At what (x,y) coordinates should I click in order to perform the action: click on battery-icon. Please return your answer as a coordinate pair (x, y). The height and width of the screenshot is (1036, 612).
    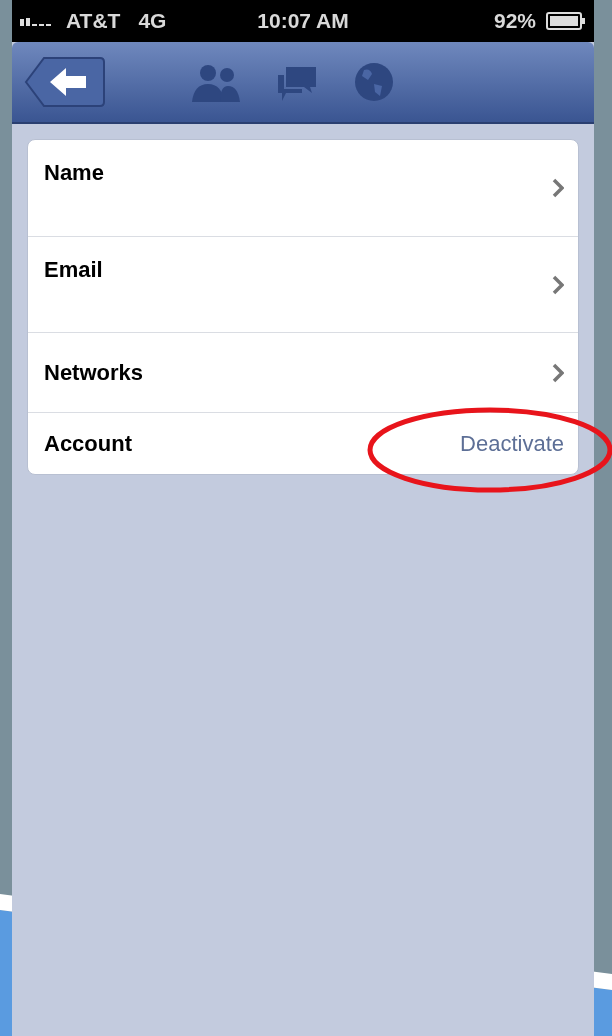
    Looking at the image, I should click on (566, 21).